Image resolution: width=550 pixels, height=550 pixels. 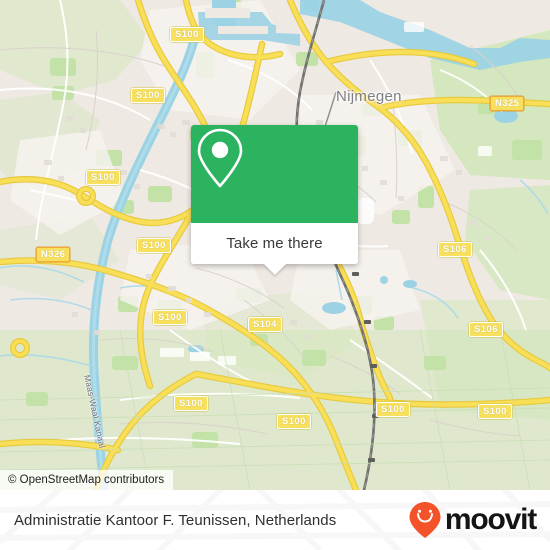 What do you see at coordinates (507, 103) in the screenshot?
I see `road-shield: N325` at bounding box center [507, 103].